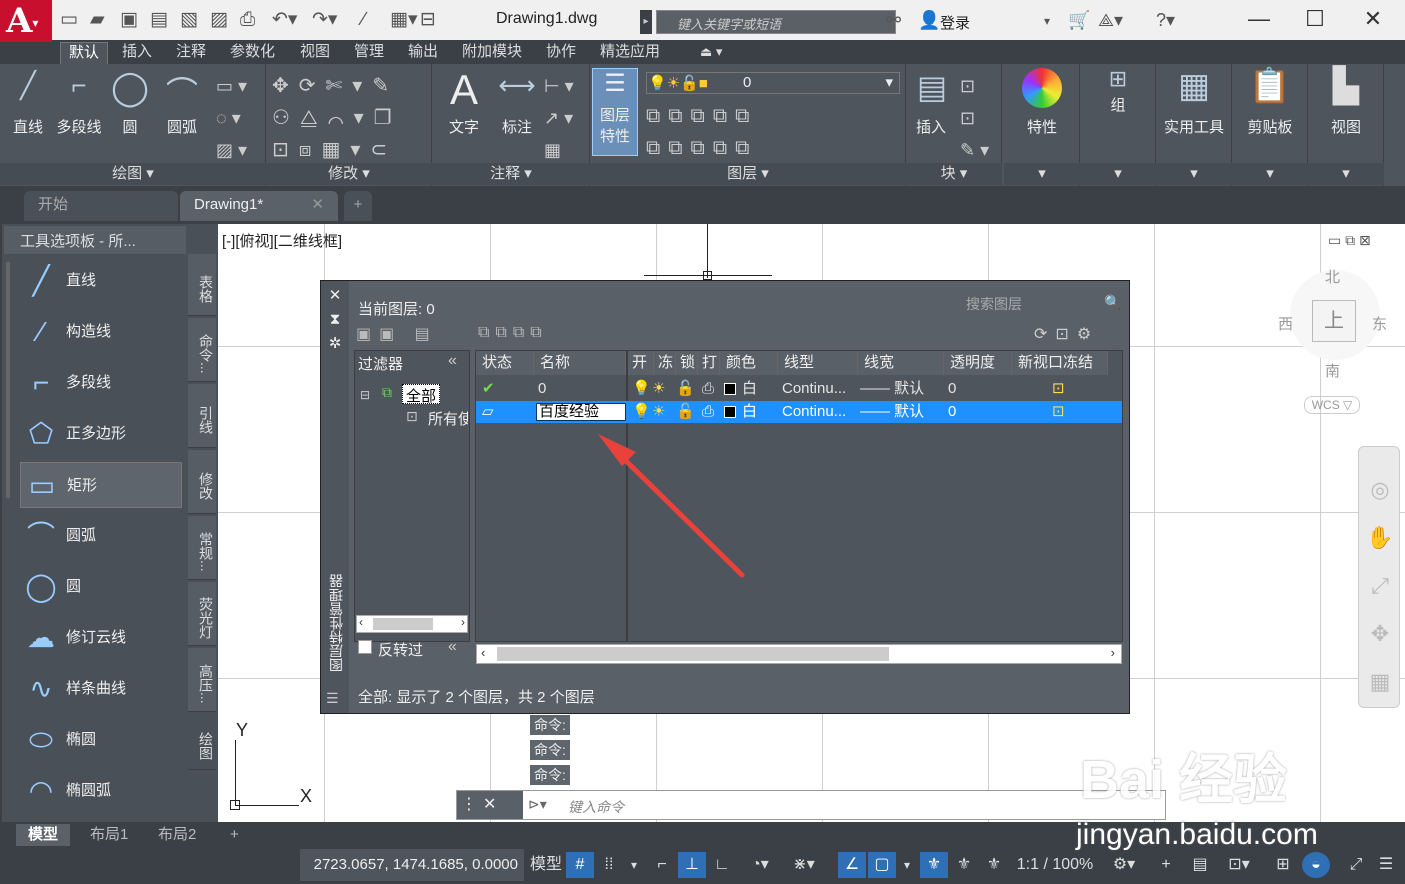  Describe the element at coordinates (581, 412) in the screenshot. I see `layer-name-edit-input: 百度经验` at that location.